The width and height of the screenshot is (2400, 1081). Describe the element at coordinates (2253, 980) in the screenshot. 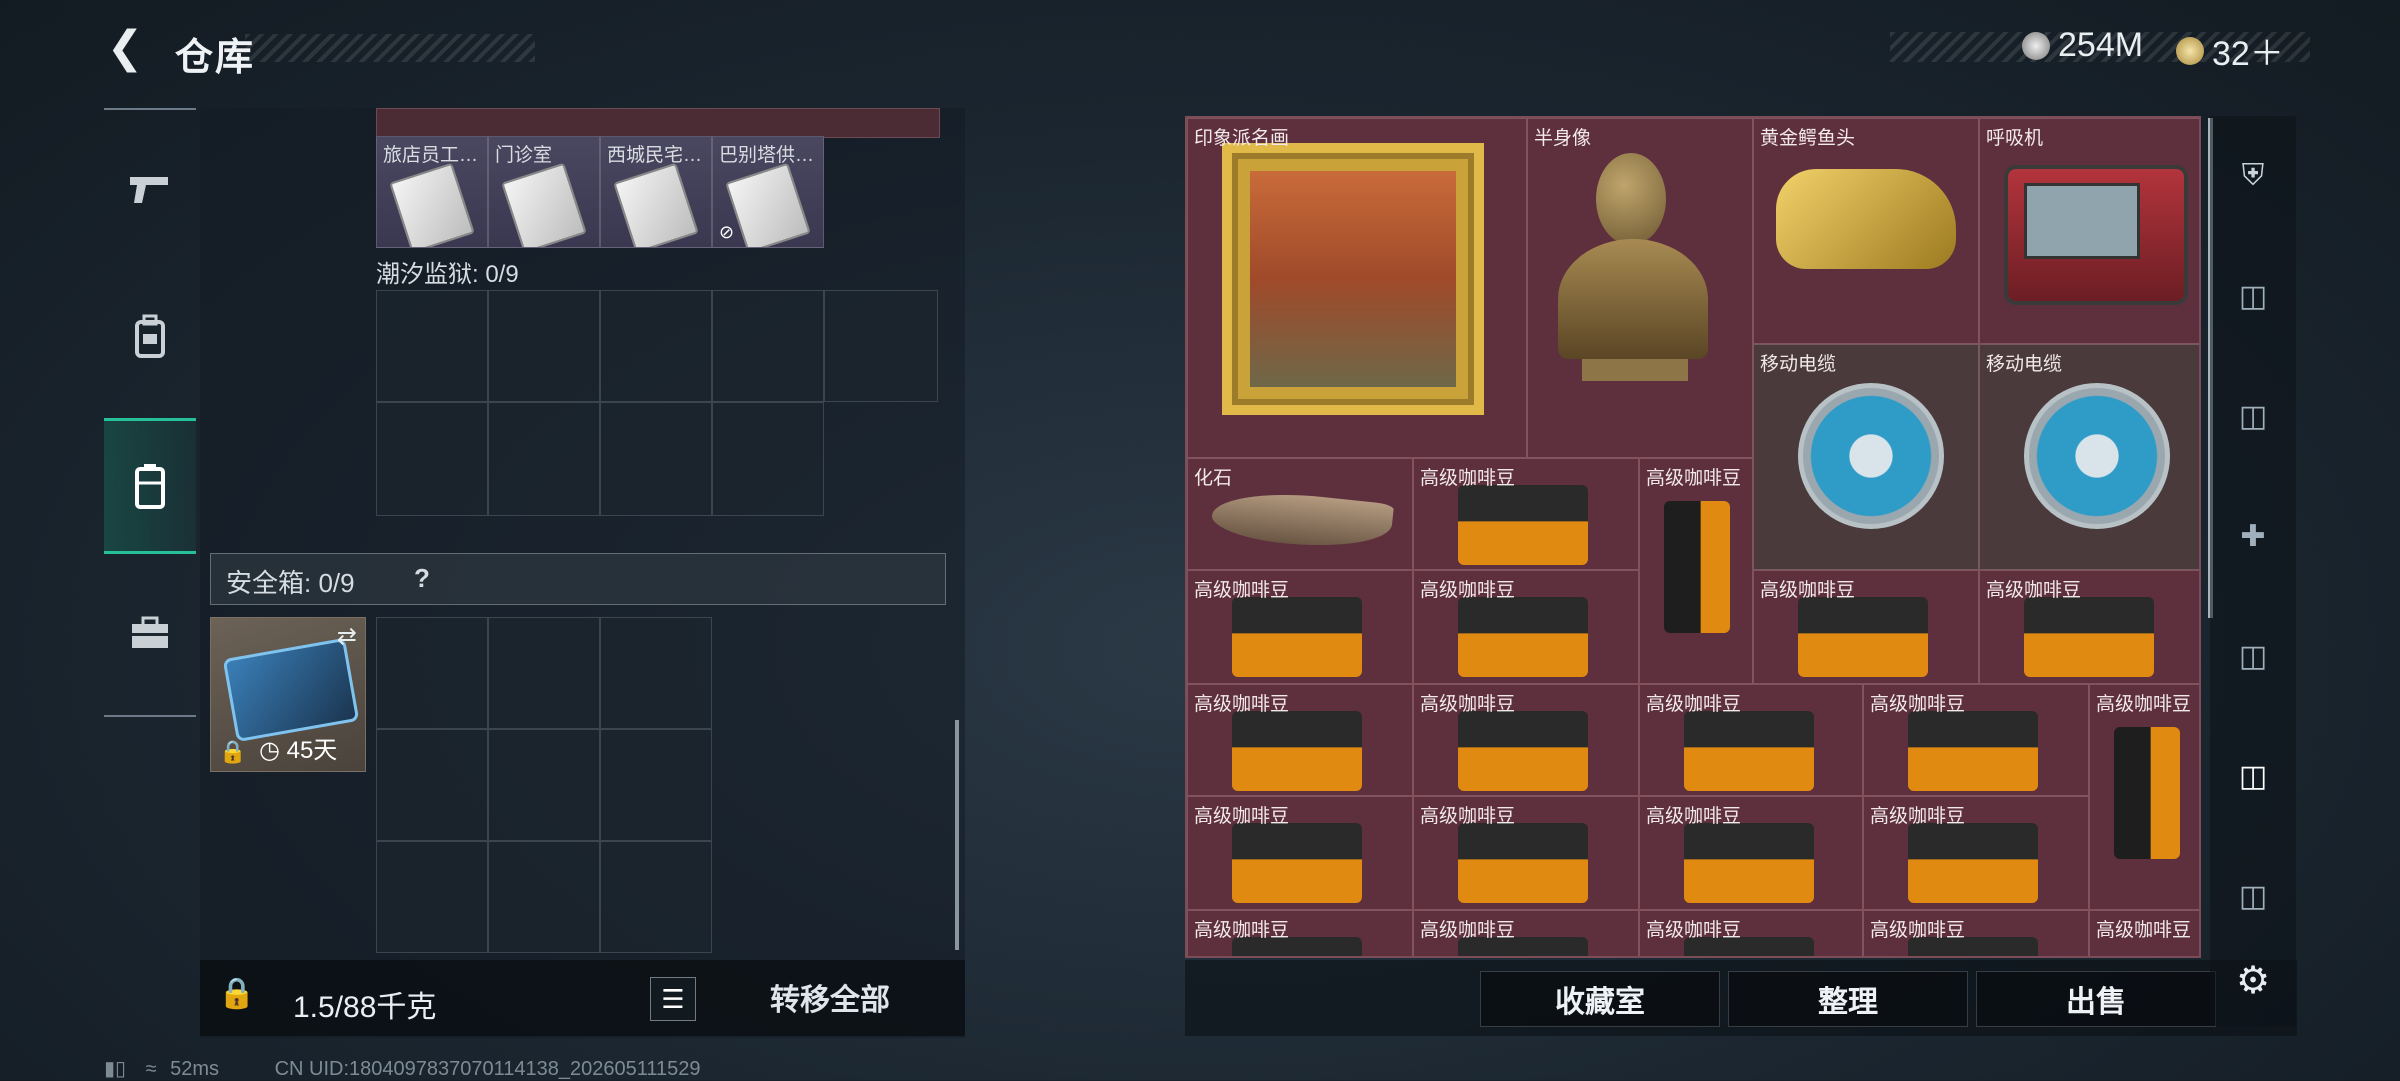

I see `settings-button: ⚙` at that location.